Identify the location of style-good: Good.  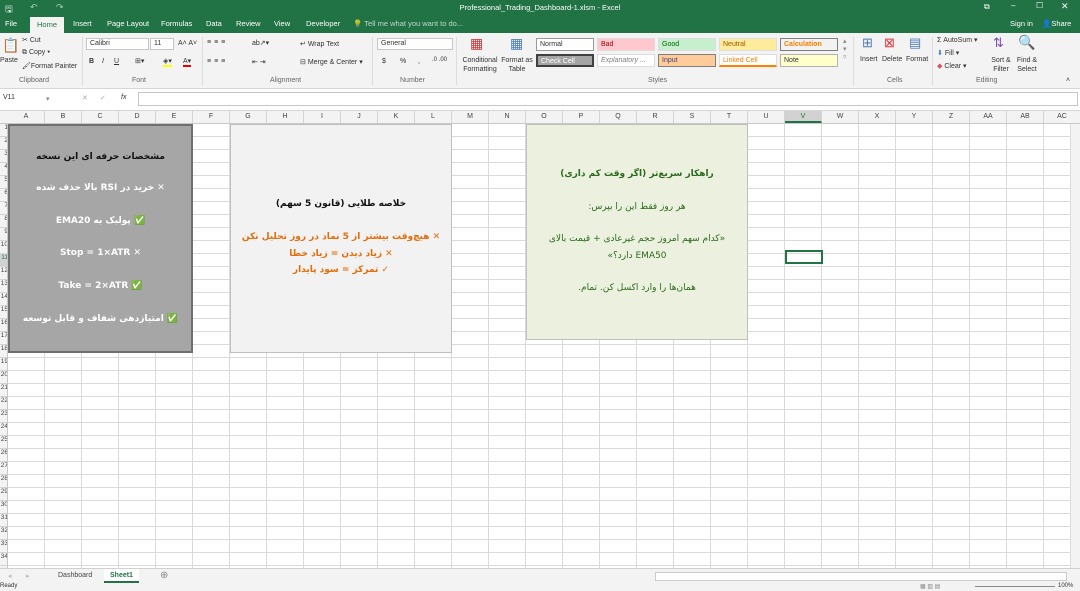
(687, 44).